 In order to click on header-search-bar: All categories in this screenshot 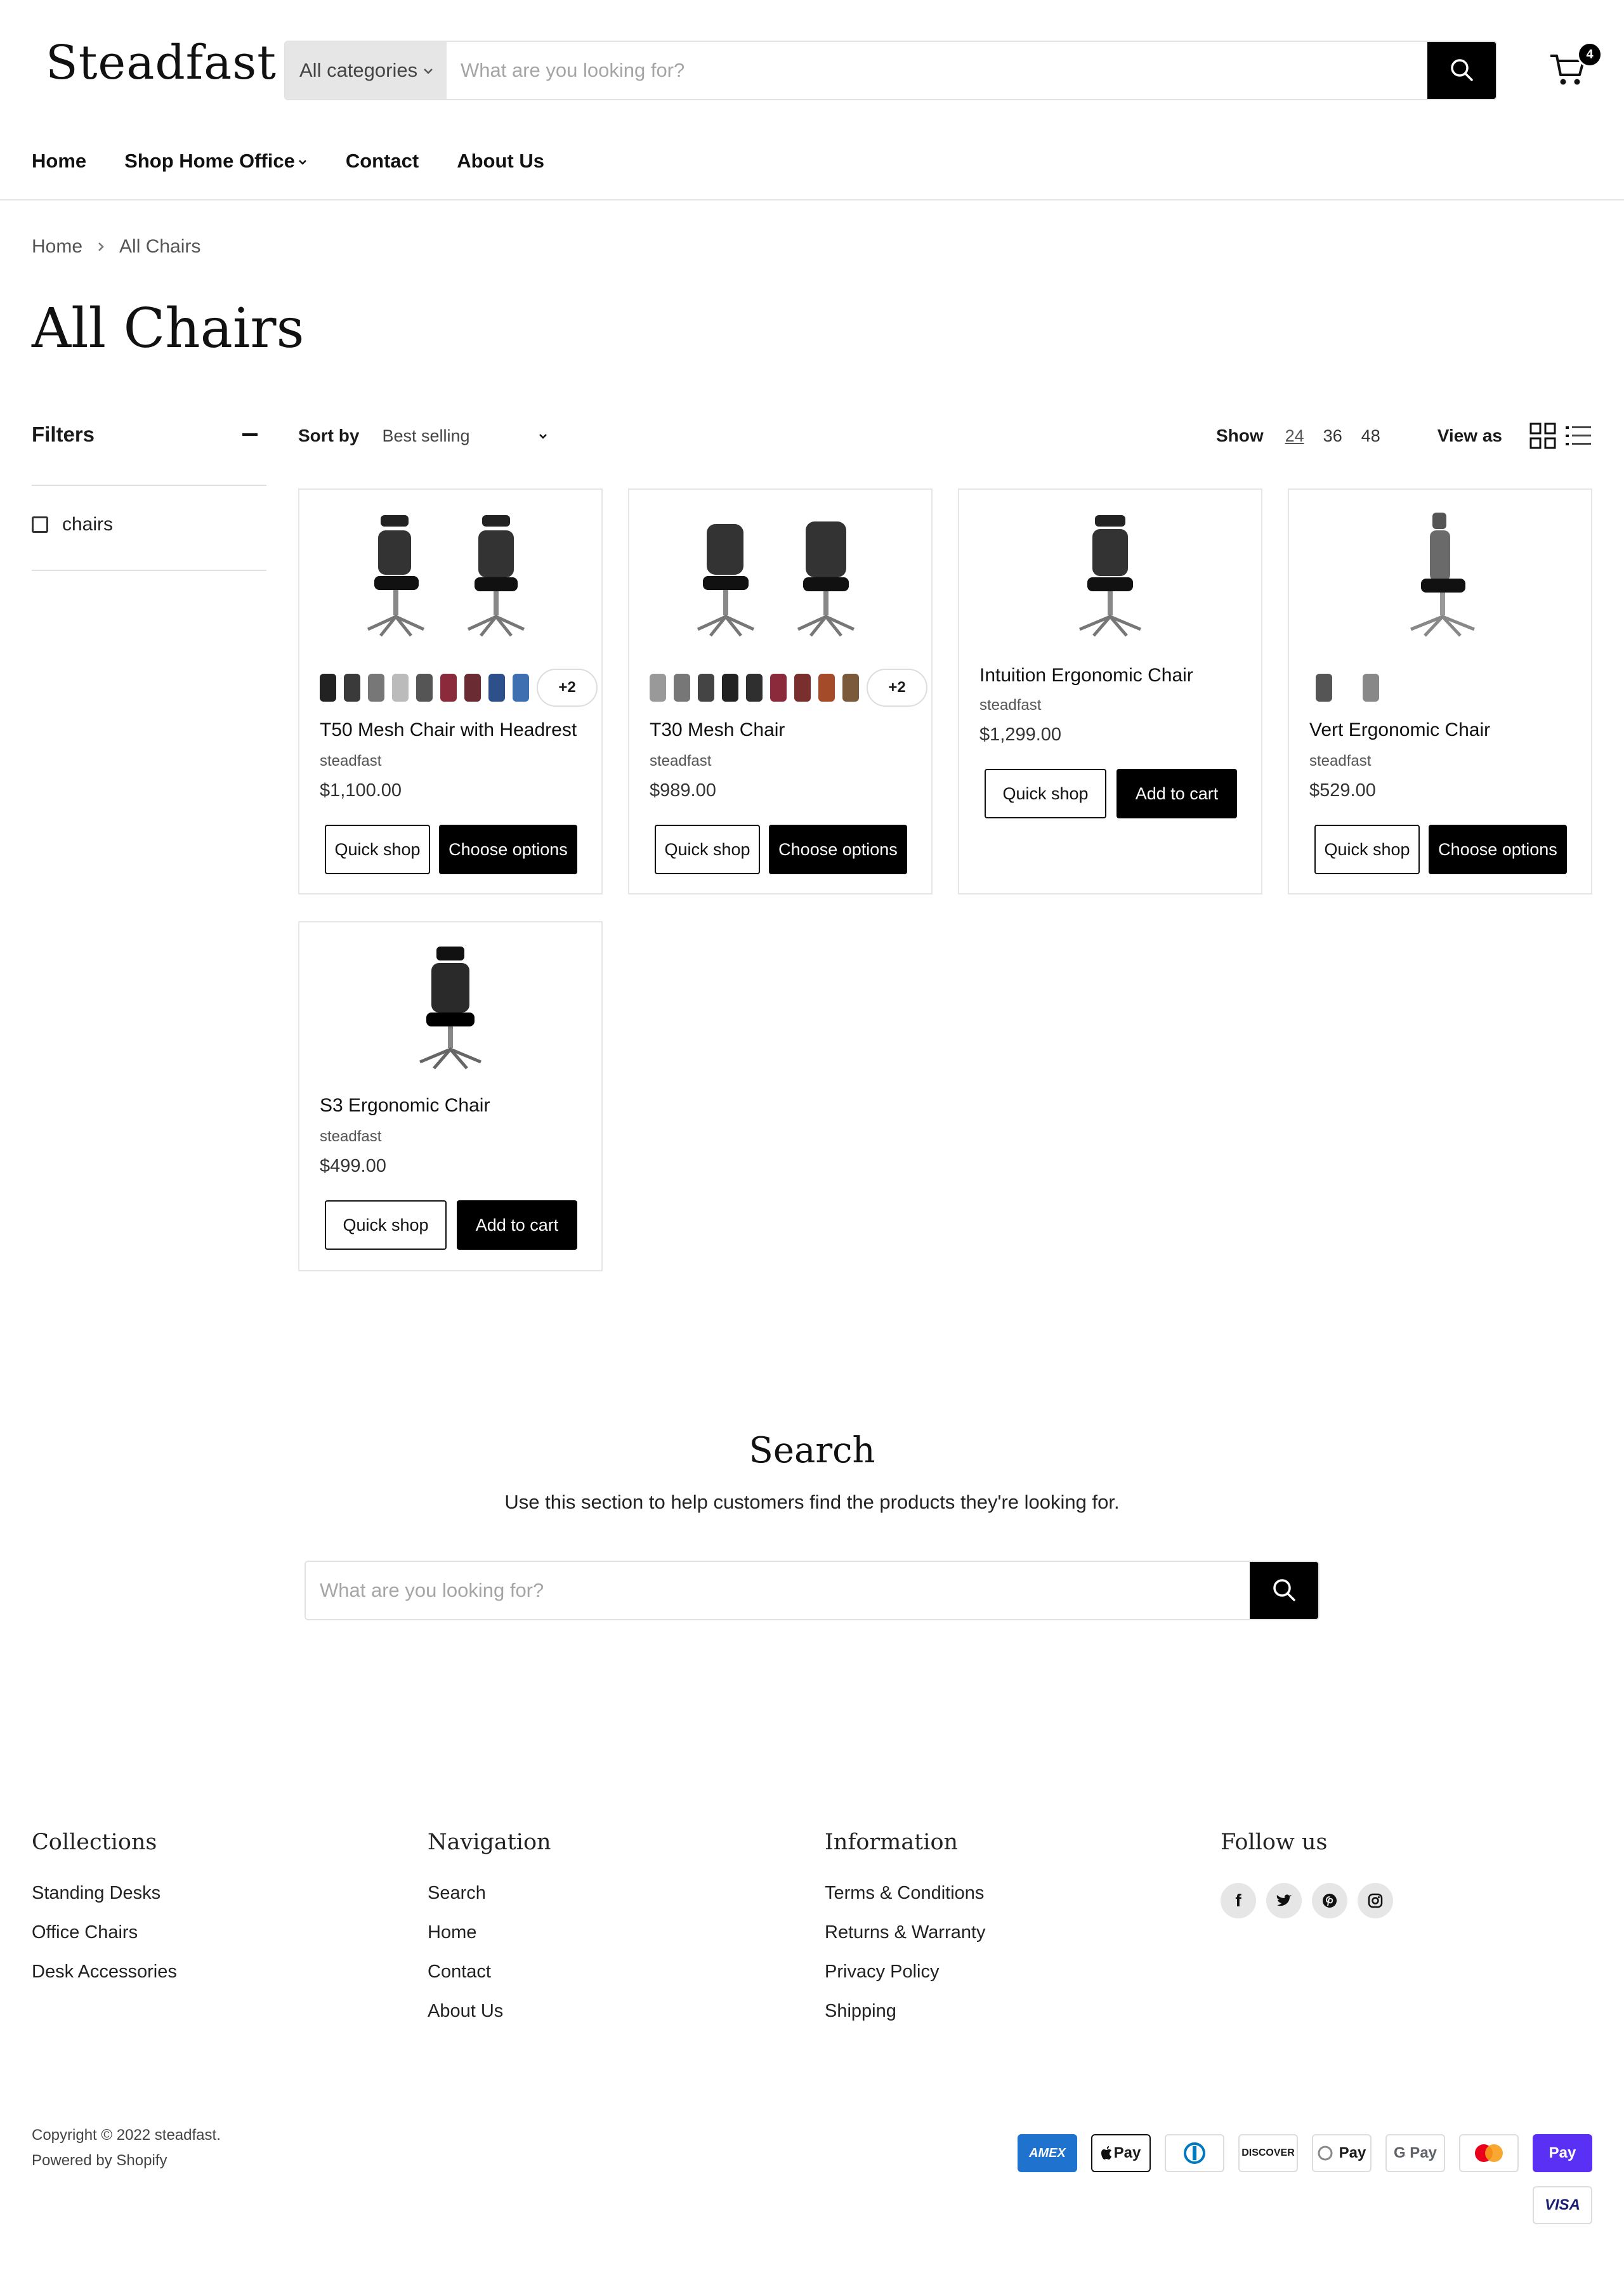, I will do `click(891, 70)`.